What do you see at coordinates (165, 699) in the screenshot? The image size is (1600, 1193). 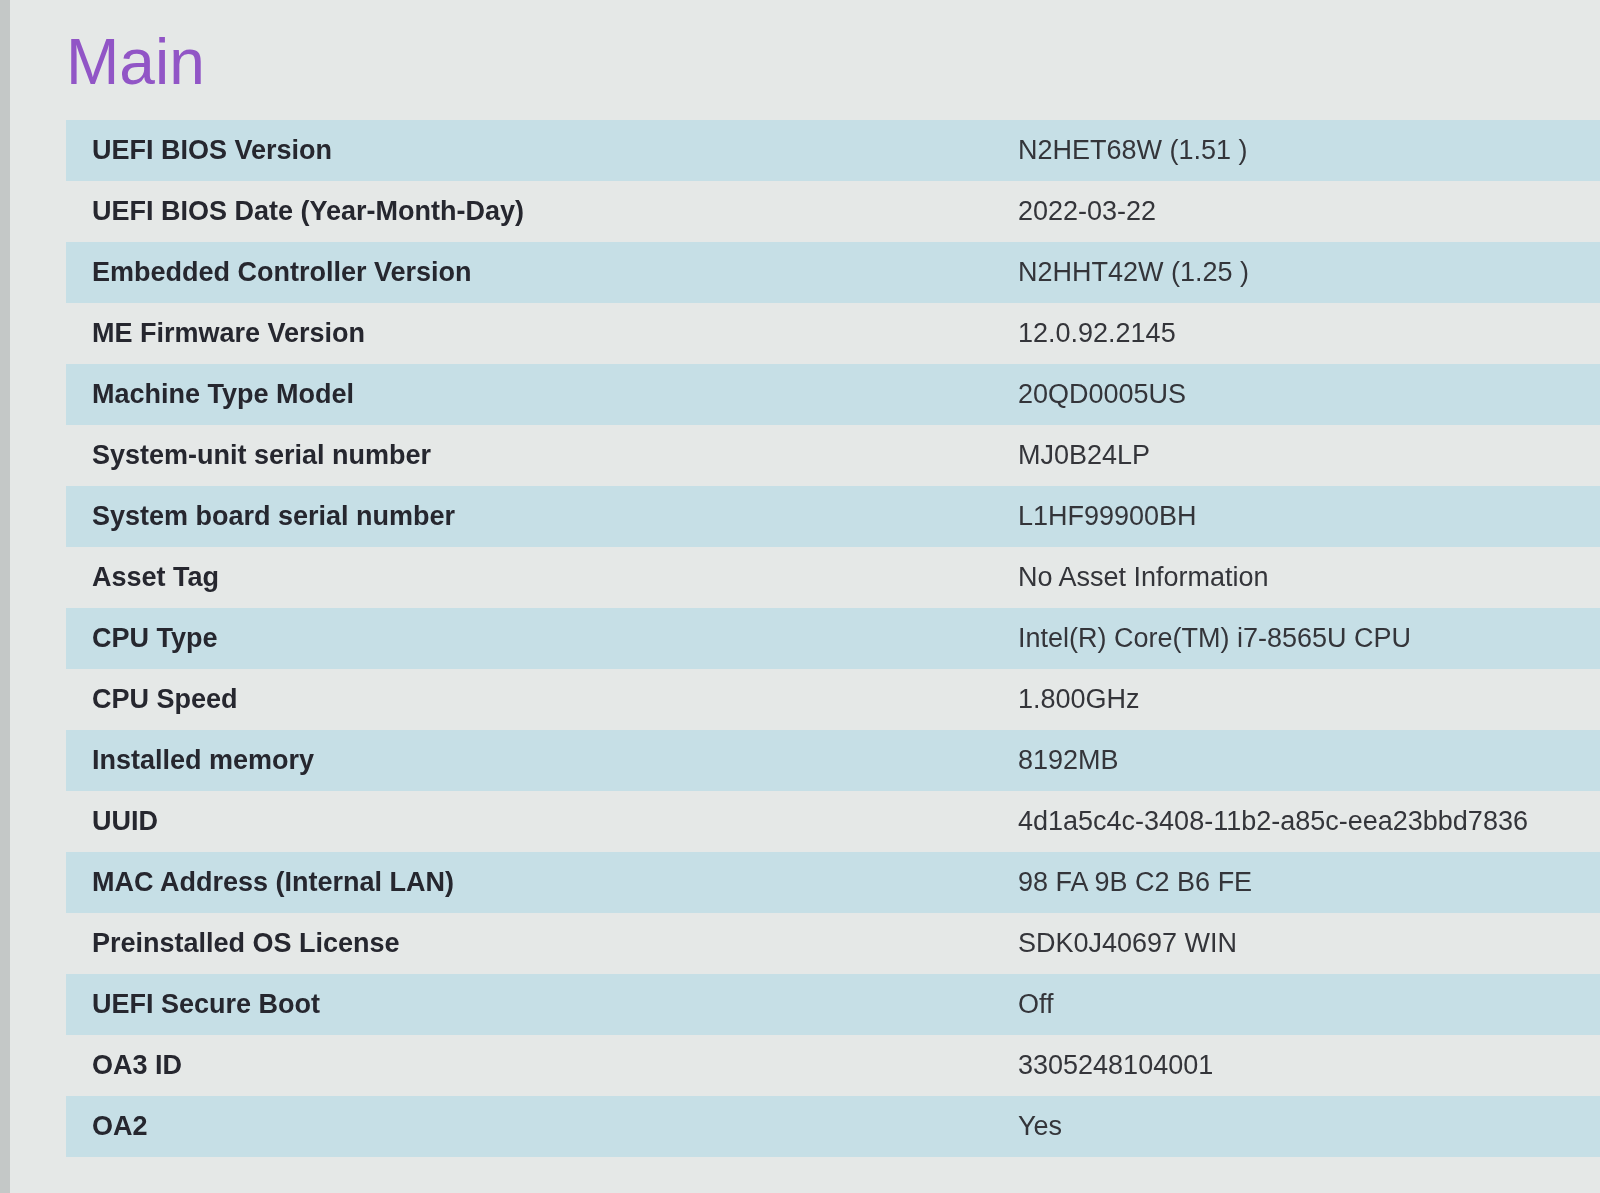 I see `field-label: CPU Speed` at bounding box center [165, 699].